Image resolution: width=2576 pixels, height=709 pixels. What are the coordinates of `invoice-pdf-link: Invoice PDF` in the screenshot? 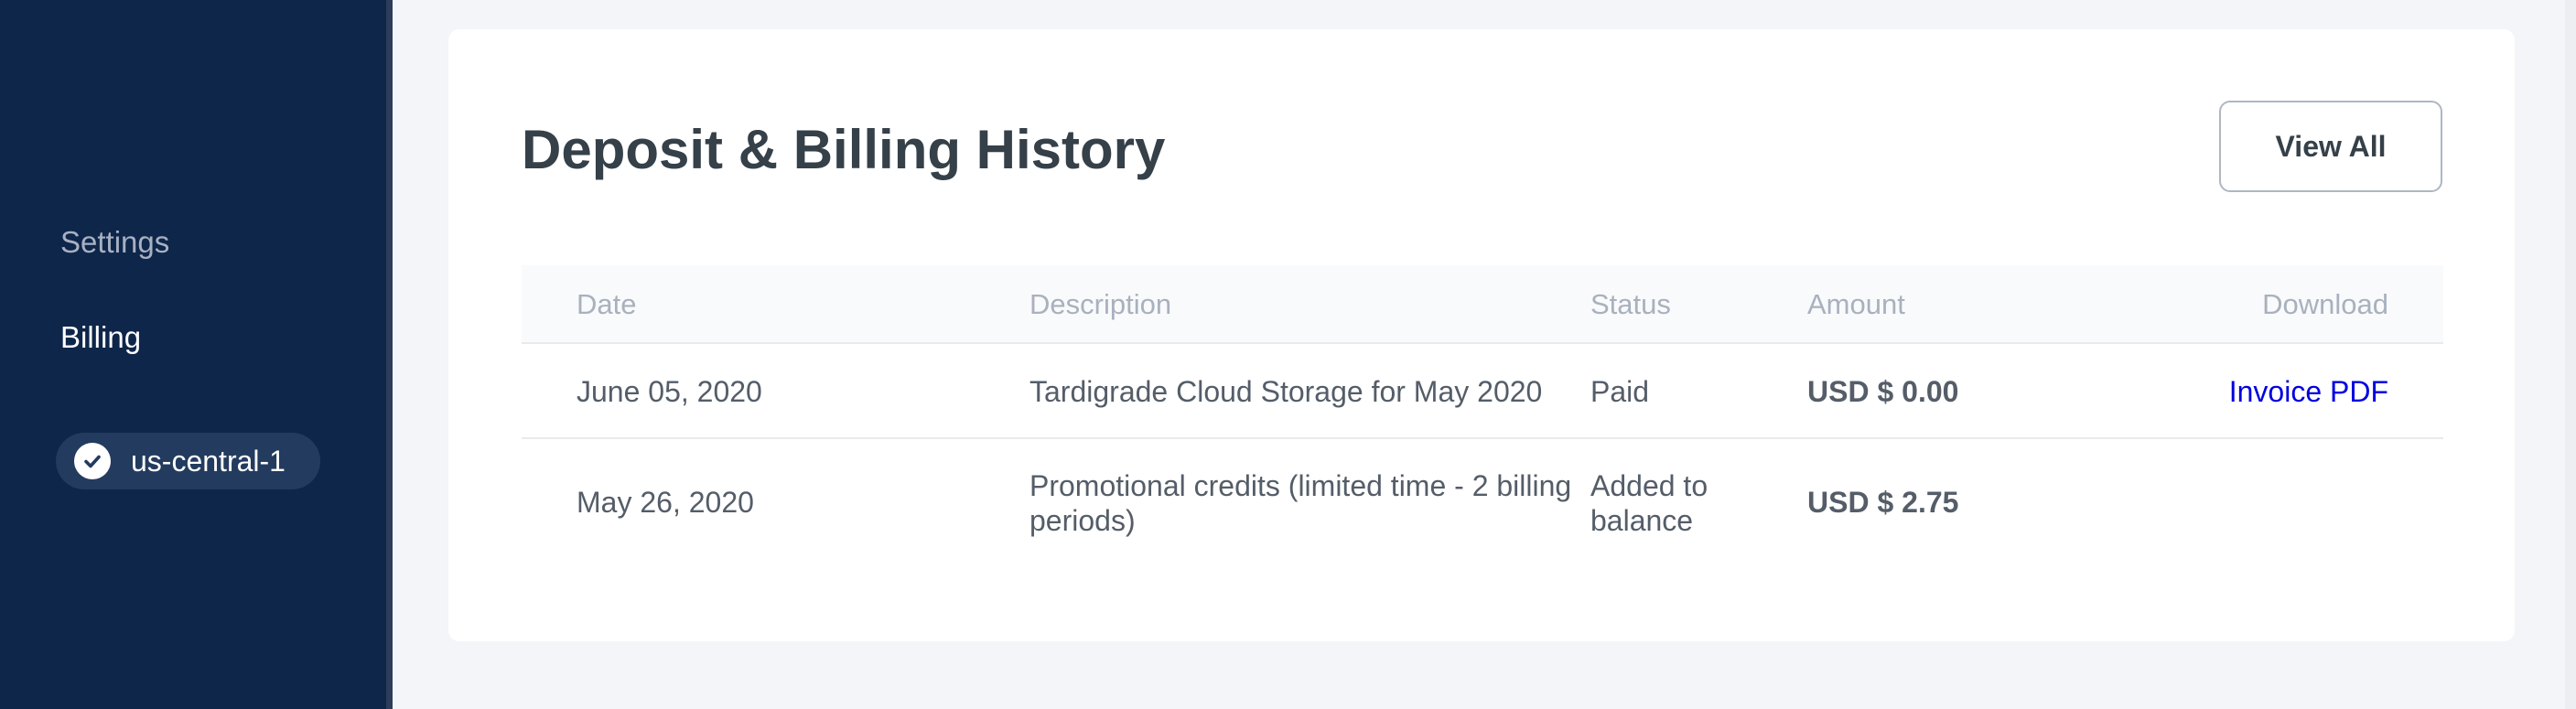 It's located at (2308, 392).